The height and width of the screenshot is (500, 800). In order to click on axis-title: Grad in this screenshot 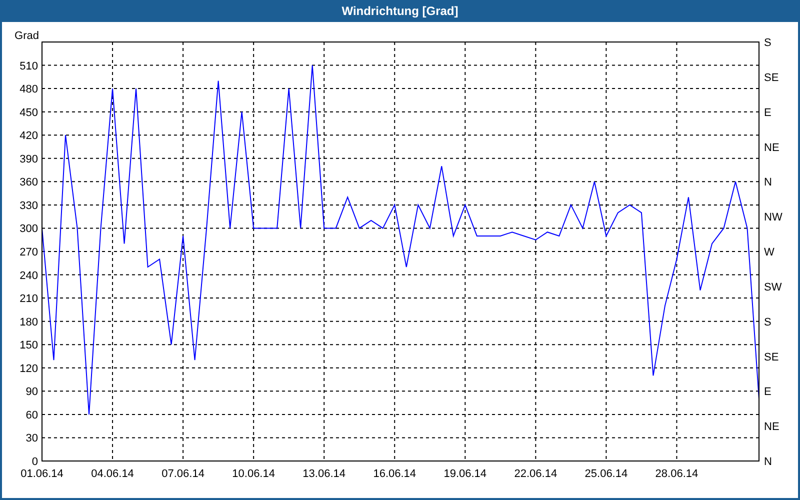, I will do `click(26, 36)`.